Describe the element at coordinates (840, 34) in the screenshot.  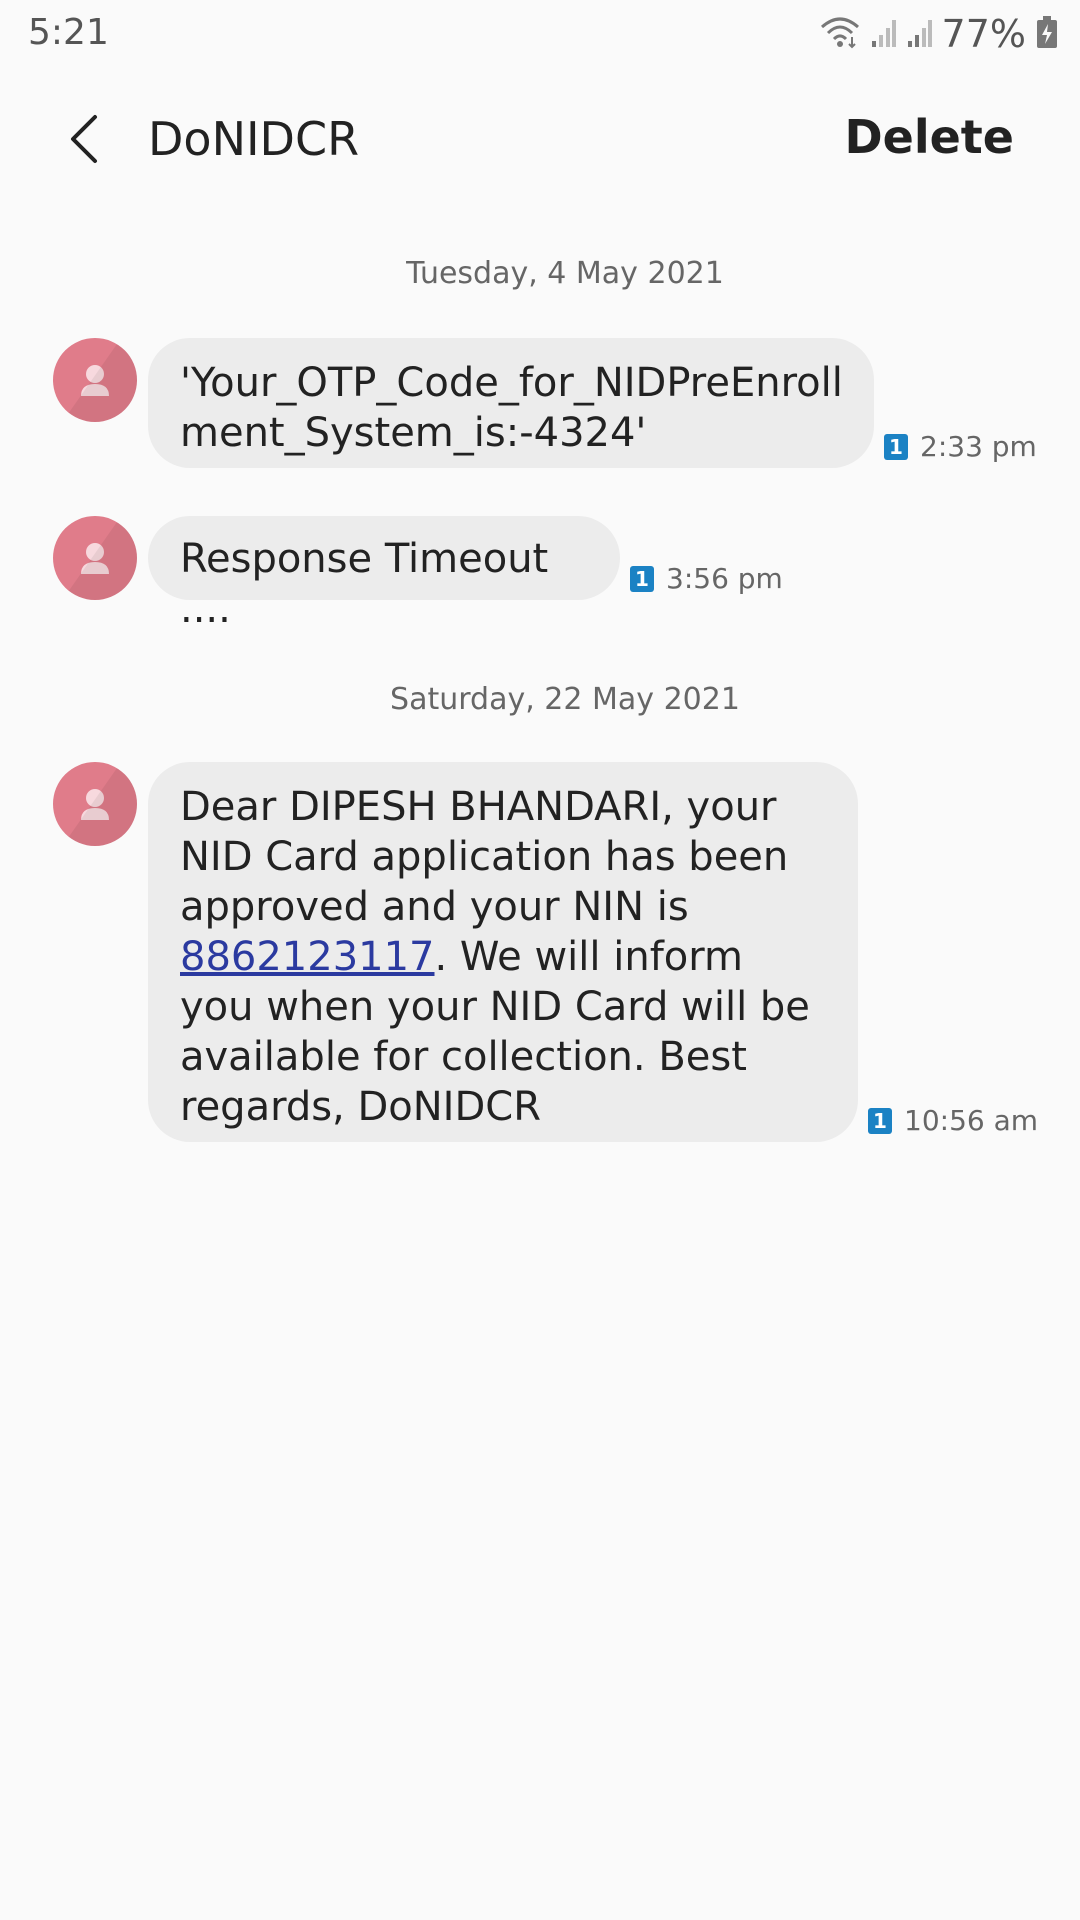
I see `wifi-icon` at that location.